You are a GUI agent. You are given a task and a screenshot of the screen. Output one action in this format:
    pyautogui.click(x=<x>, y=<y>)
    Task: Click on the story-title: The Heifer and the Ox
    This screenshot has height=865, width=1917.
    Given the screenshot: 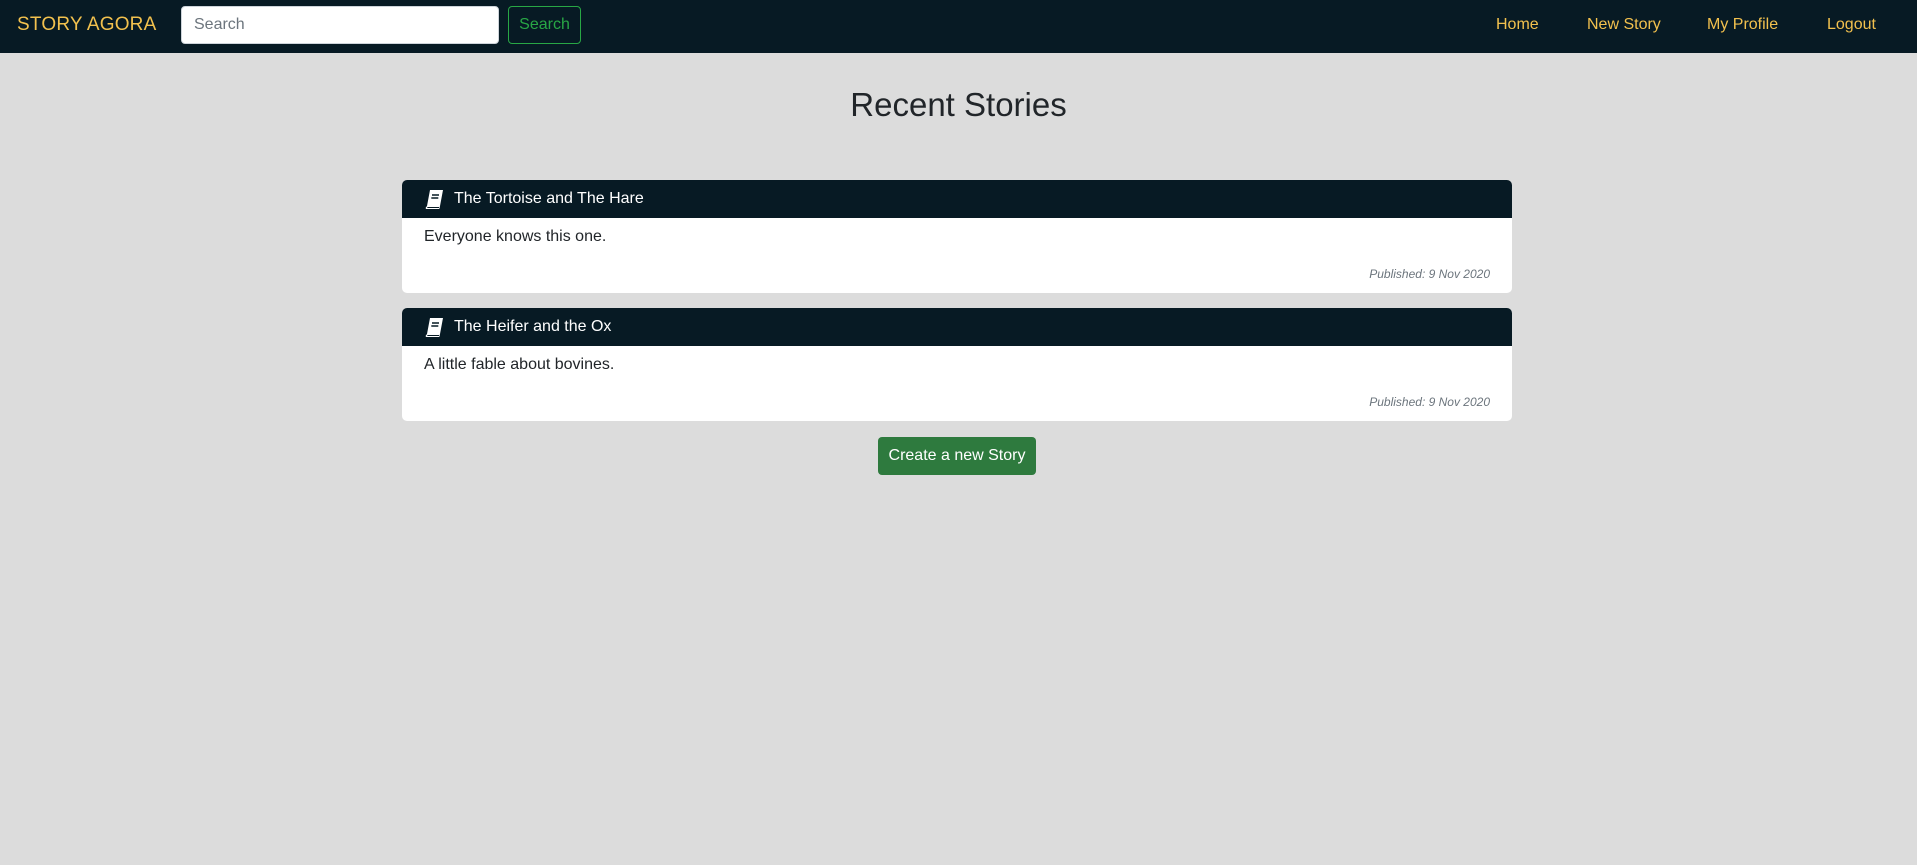 What is the action you would take?
    pyautogui.click(x=532, y=327)
    